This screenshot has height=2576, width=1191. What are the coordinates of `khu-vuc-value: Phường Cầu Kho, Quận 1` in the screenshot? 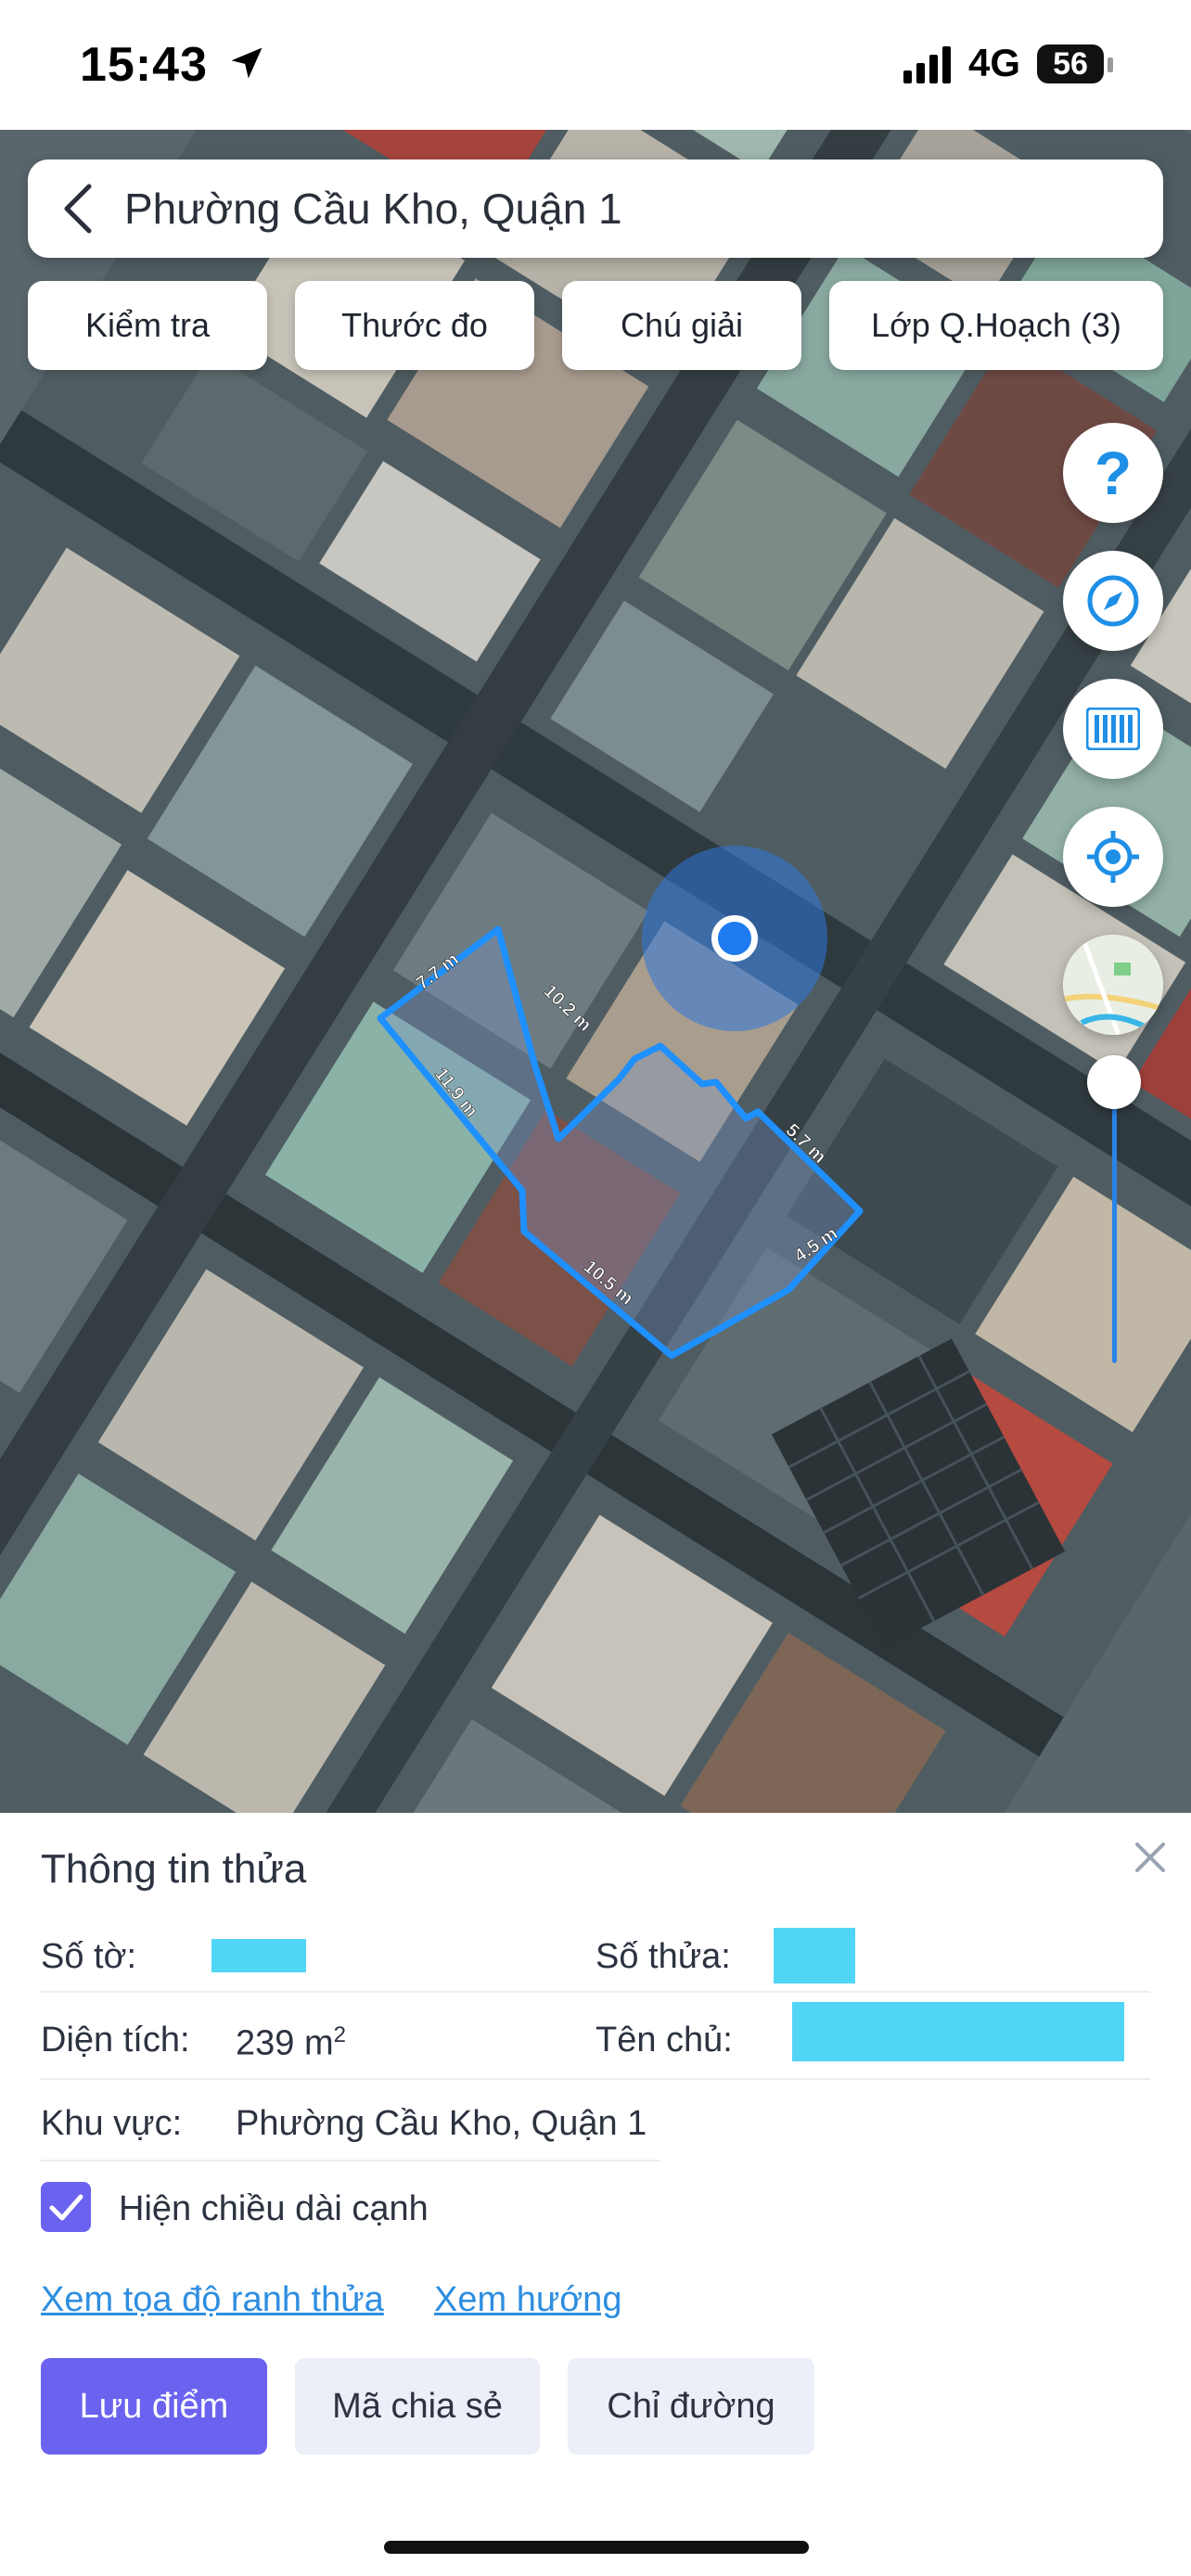 It's located at (441, 2124).